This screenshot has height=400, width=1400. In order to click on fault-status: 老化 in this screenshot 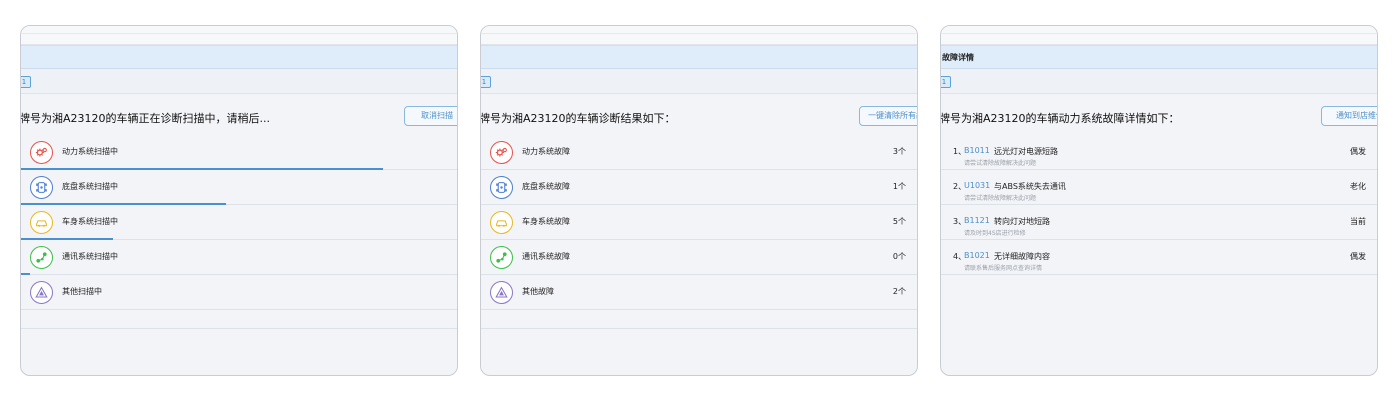, I will do `click(1358, 186)`.